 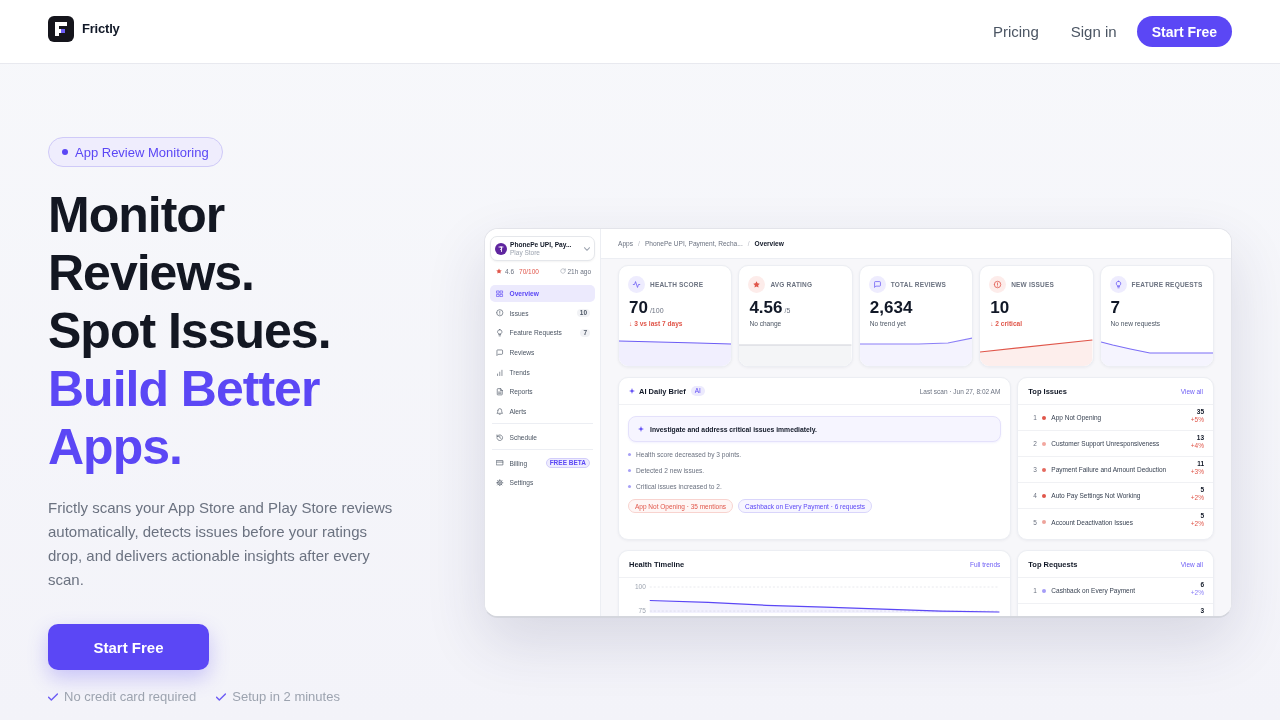 I want to click on headline-text: Monitor Reviews., so click(x=151, y=244).